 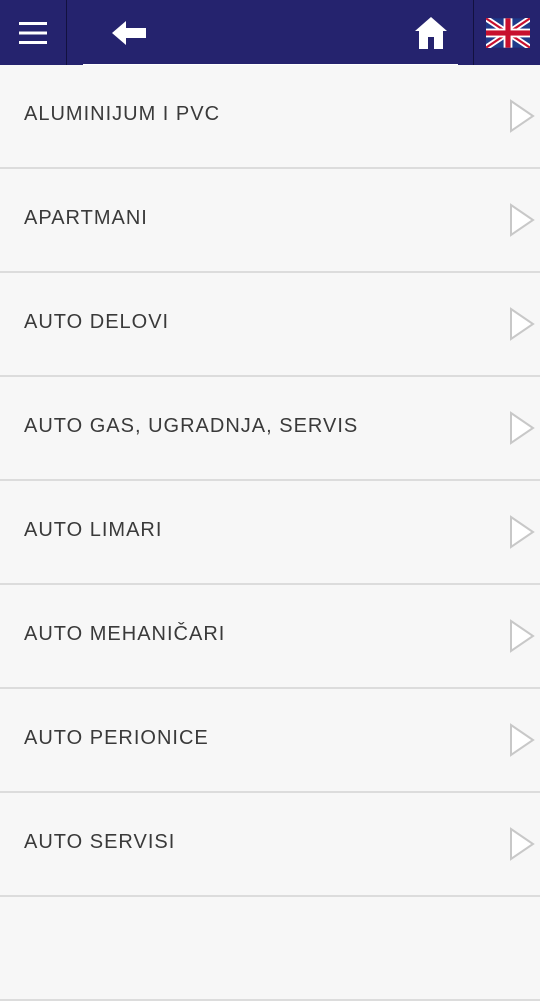 I want to click on uk-flag-icon, so click(x=507, y=32).